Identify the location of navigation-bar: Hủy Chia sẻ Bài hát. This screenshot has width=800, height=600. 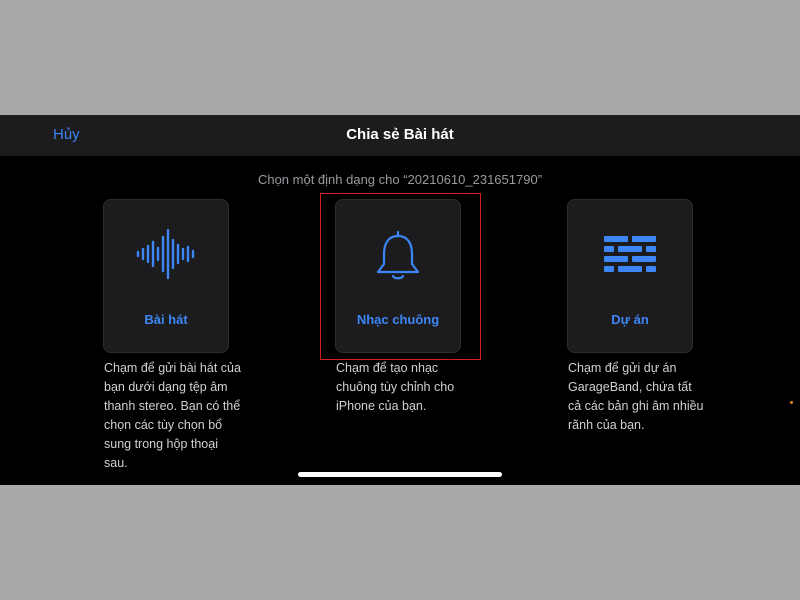
(400, 135).